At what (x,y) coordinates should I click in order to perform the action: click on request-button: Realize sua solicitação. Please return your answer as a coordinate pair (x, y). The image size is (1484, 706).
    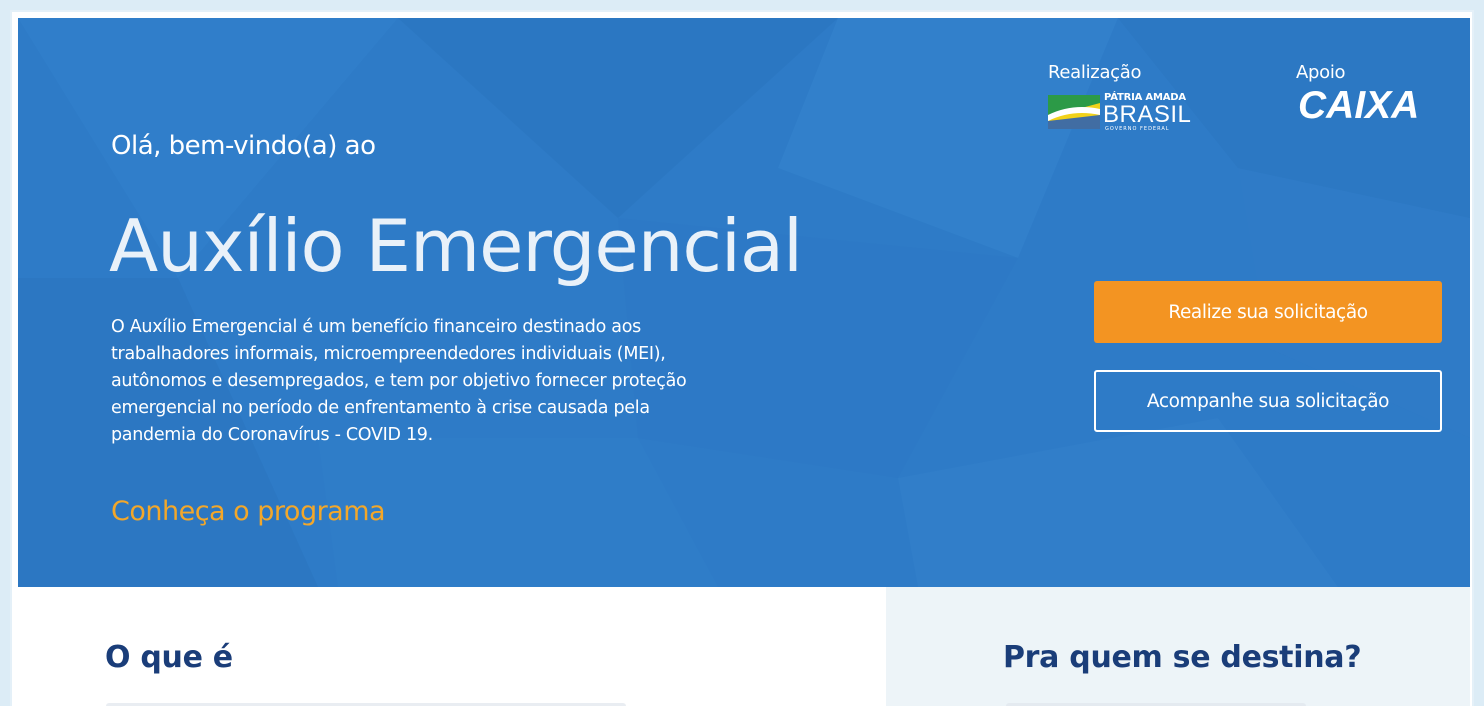
    Looking at the image, I should click on (1268, 312).